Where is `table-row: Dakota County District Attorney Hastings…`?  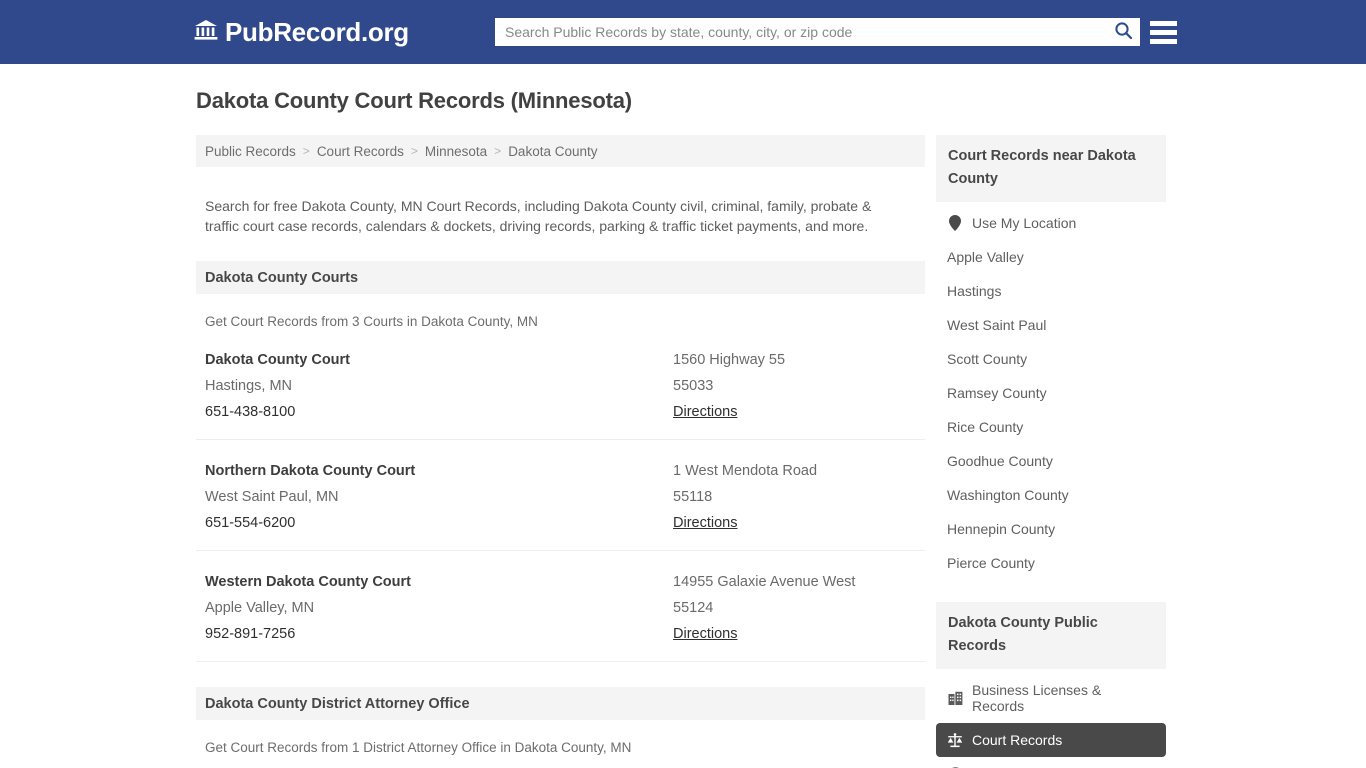
table-row: Dakota County District Attorney Hastings… is located at coordinates (560, 761).